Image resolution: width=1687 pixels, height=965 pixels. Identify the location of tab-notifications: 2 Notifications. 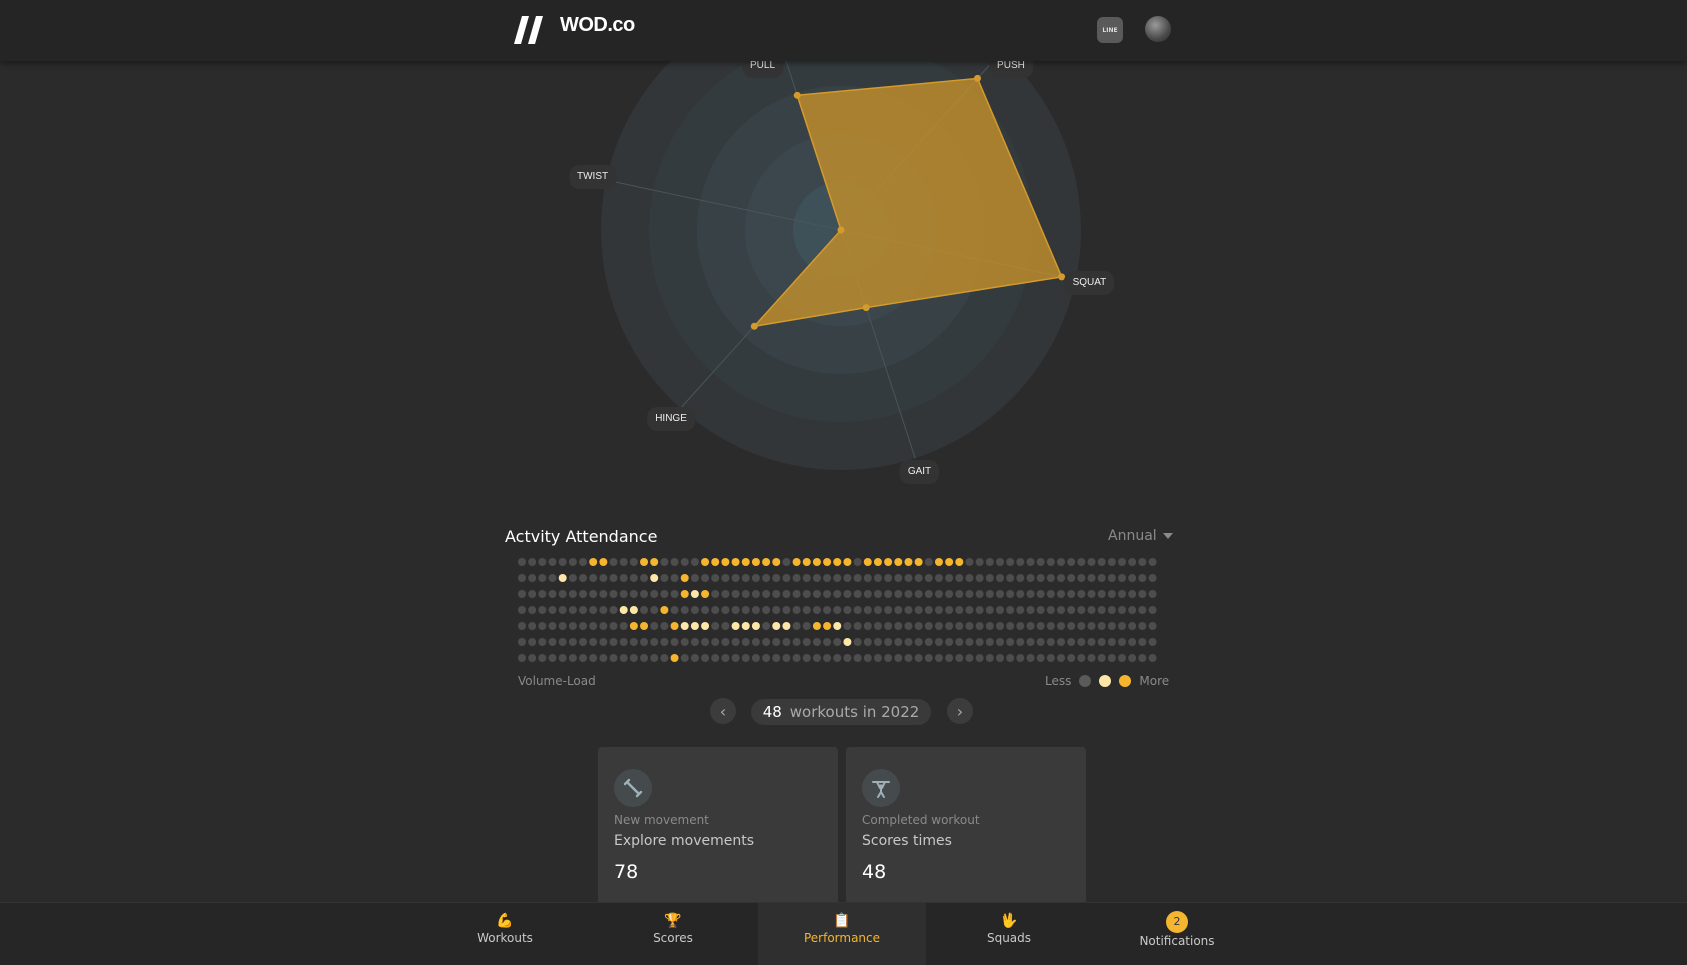
(1177, 934).